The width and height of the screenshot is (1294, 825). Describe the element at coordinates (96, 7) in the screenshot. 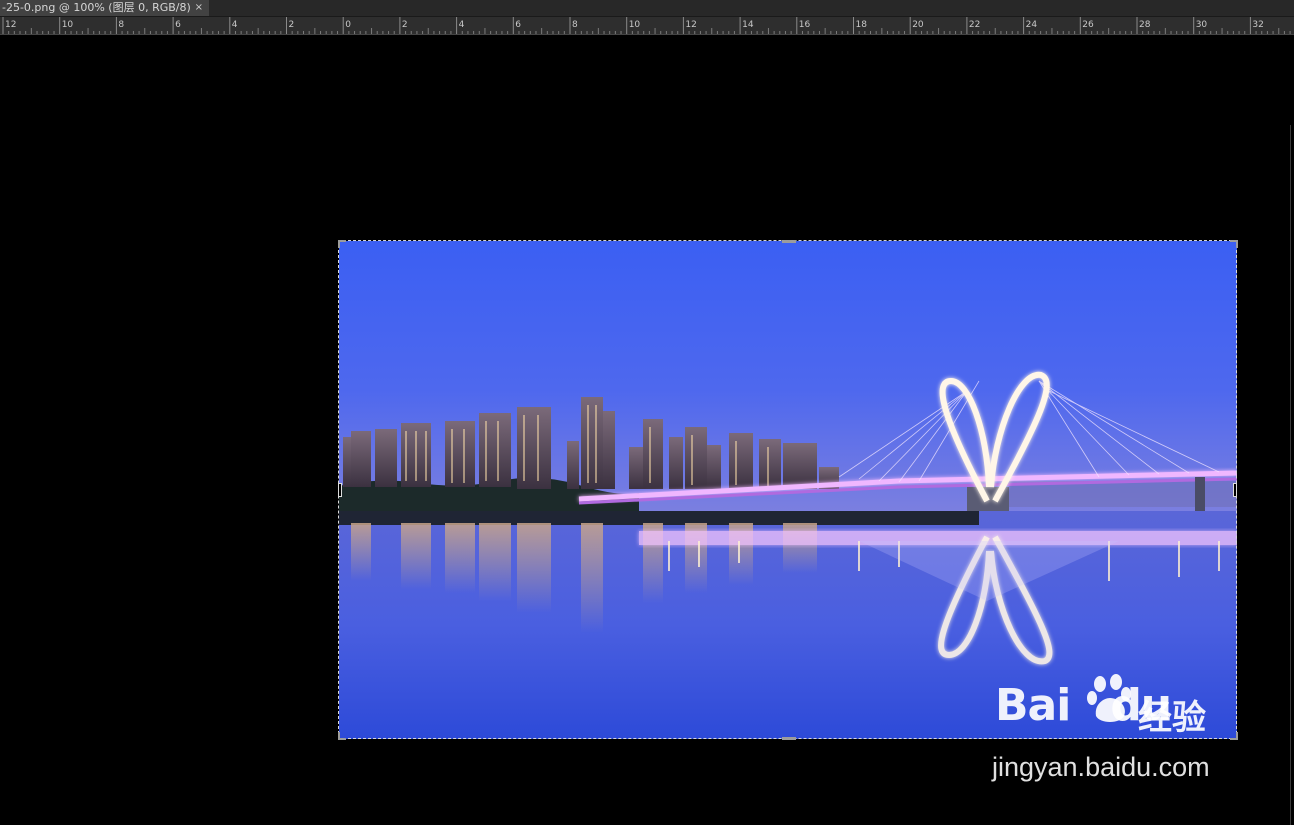

I see `document-tab-title: -25-0.png @ 100% (图层 0, RGB/8)` at that location.